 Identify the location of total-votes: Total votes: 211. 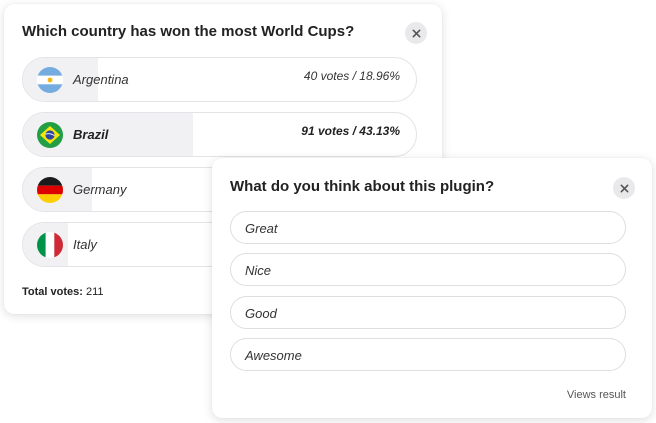
(63, 292).